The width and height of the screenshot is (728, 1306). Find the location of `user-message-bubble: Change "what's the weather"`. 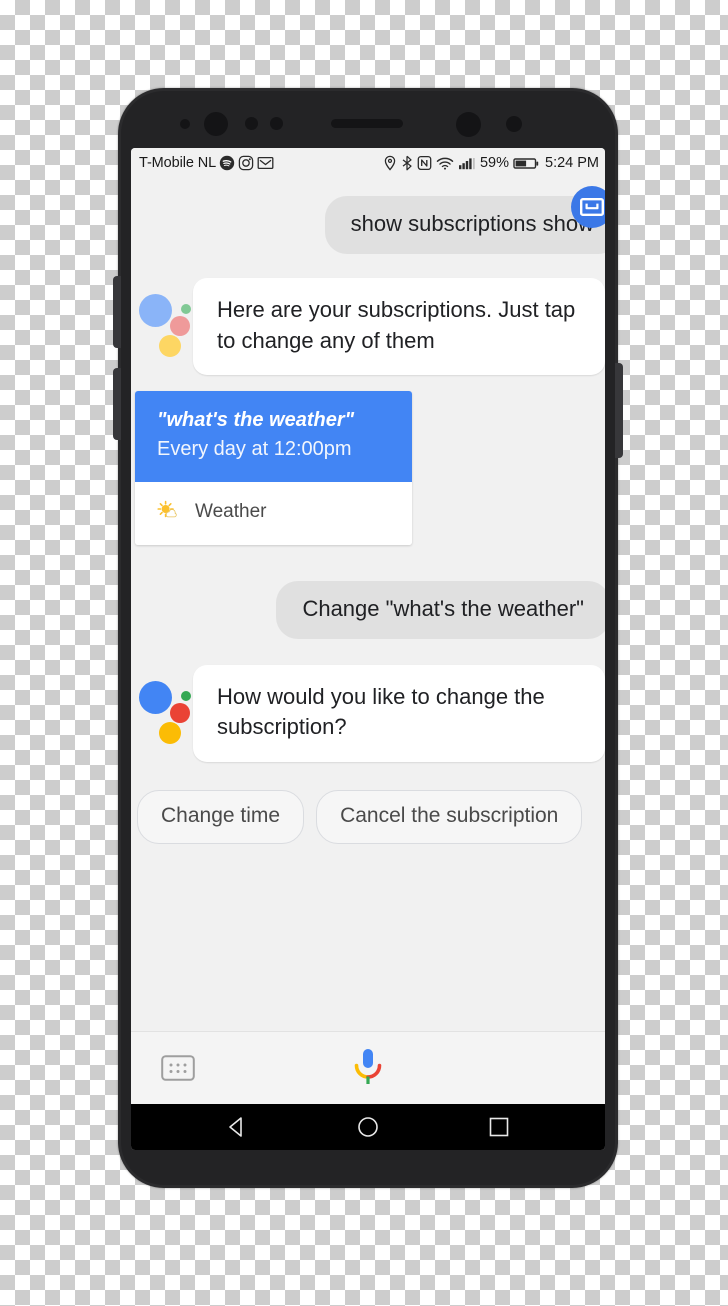

user-message-bubble: Change "what's the weather" is located at coordinates (440, 610).